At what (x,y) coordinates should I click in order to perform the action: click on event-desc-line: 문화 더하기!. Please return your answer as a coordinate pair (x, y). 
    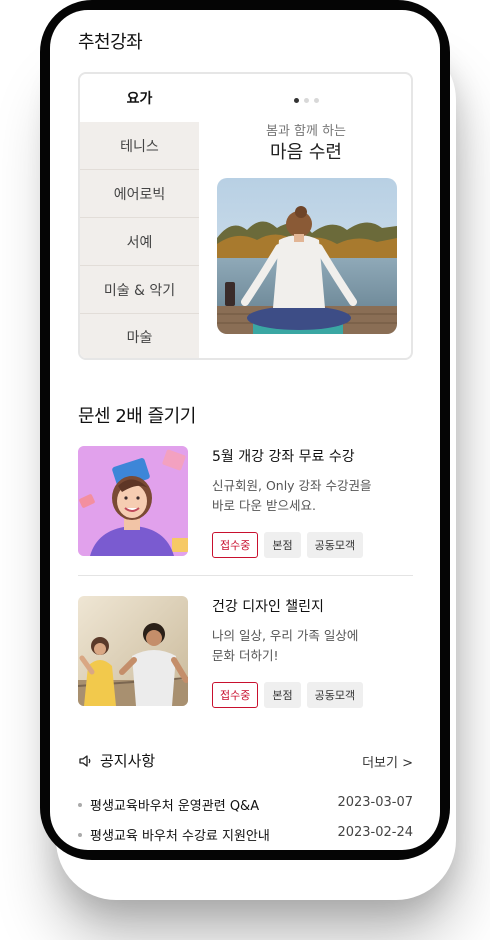
    Looking at the image, I should click on (245, 655).